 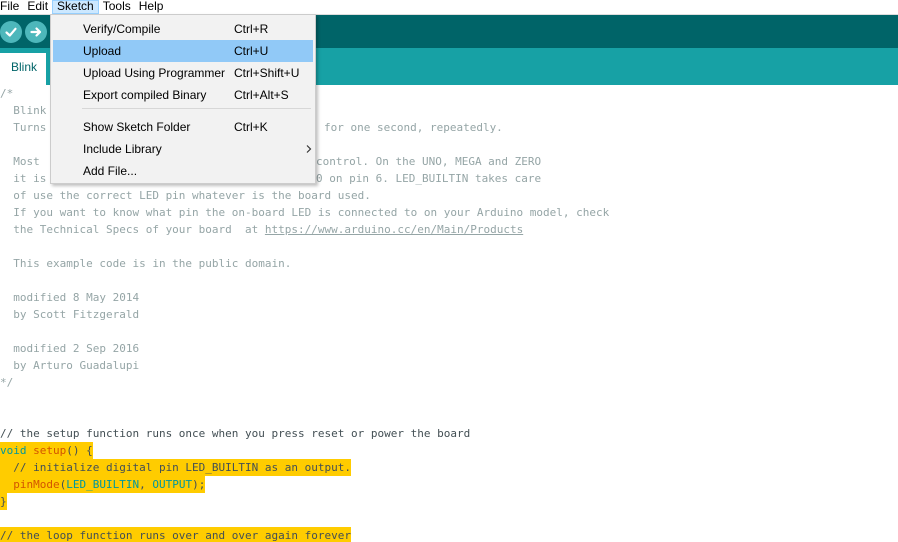 I want to click on menu-item-shortcut: Ctrl+Shift+U, so click(x=267, y=73).